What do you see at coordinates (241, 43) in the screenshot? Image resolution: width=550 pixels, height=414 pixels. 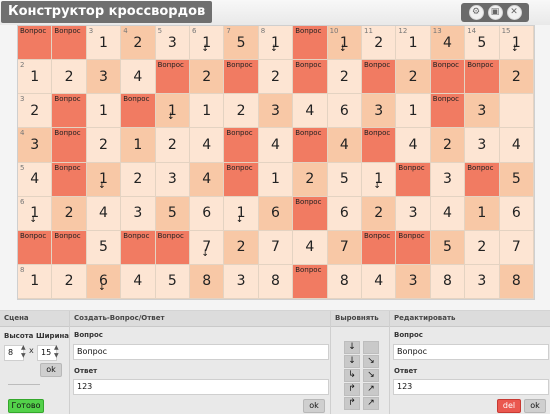 I see `letter-cell: 57` at bounding box center [241, 43].